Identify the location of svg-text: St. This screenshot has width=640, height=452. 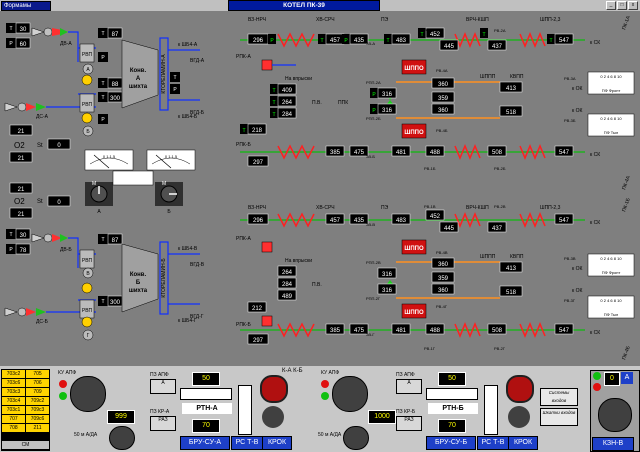
(40, 202).